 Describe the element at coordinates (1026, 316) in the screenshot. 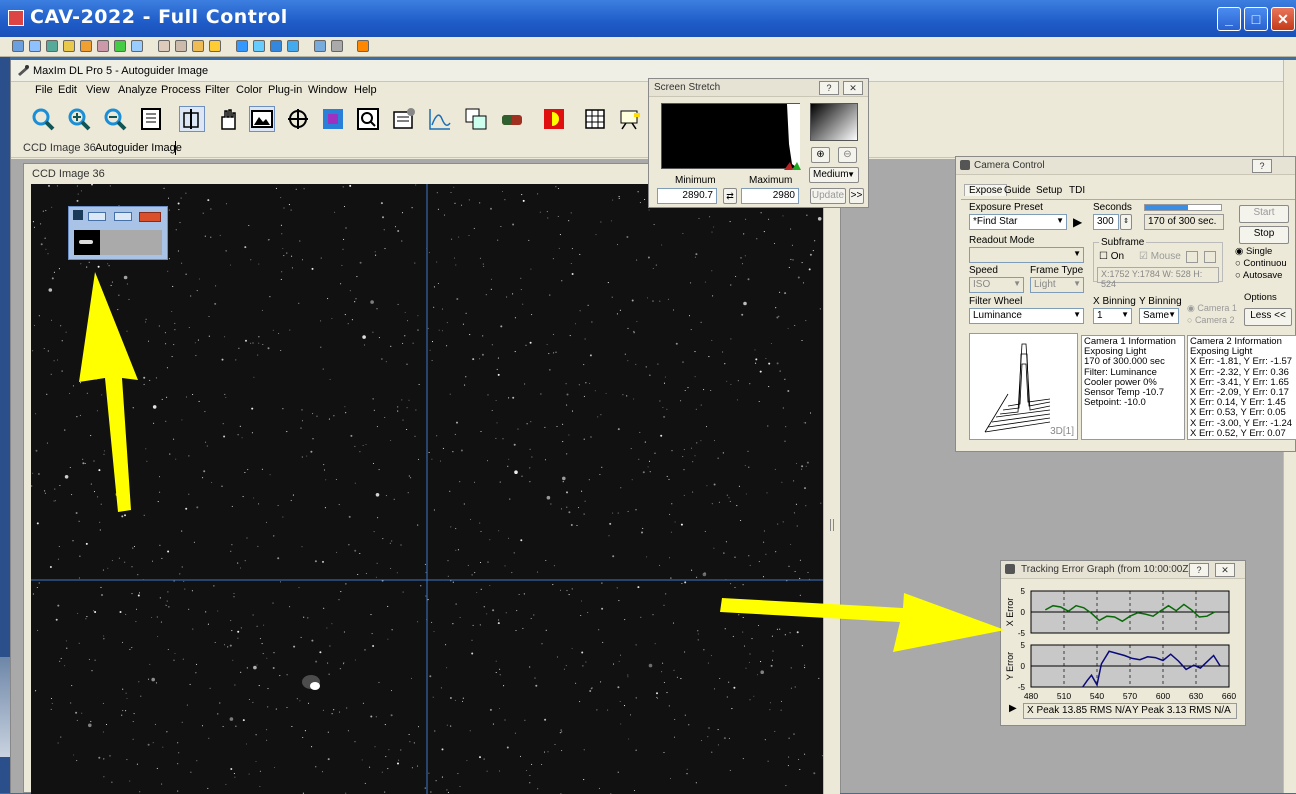

I see `filter-wheel-select: Luminance ▼` at that location.